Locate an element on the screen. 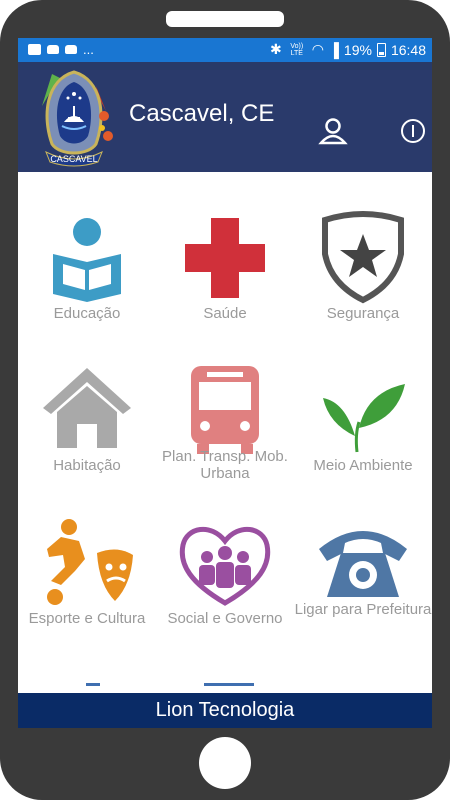 The height and width of the screenshot is (800, 450). home-button is located at coordinates (225, 763).